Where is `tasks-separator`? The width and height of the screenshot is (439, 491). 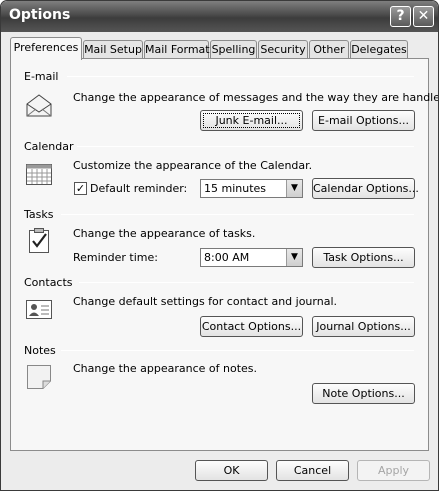
tasks-separator is located at coordinates (237, 214).